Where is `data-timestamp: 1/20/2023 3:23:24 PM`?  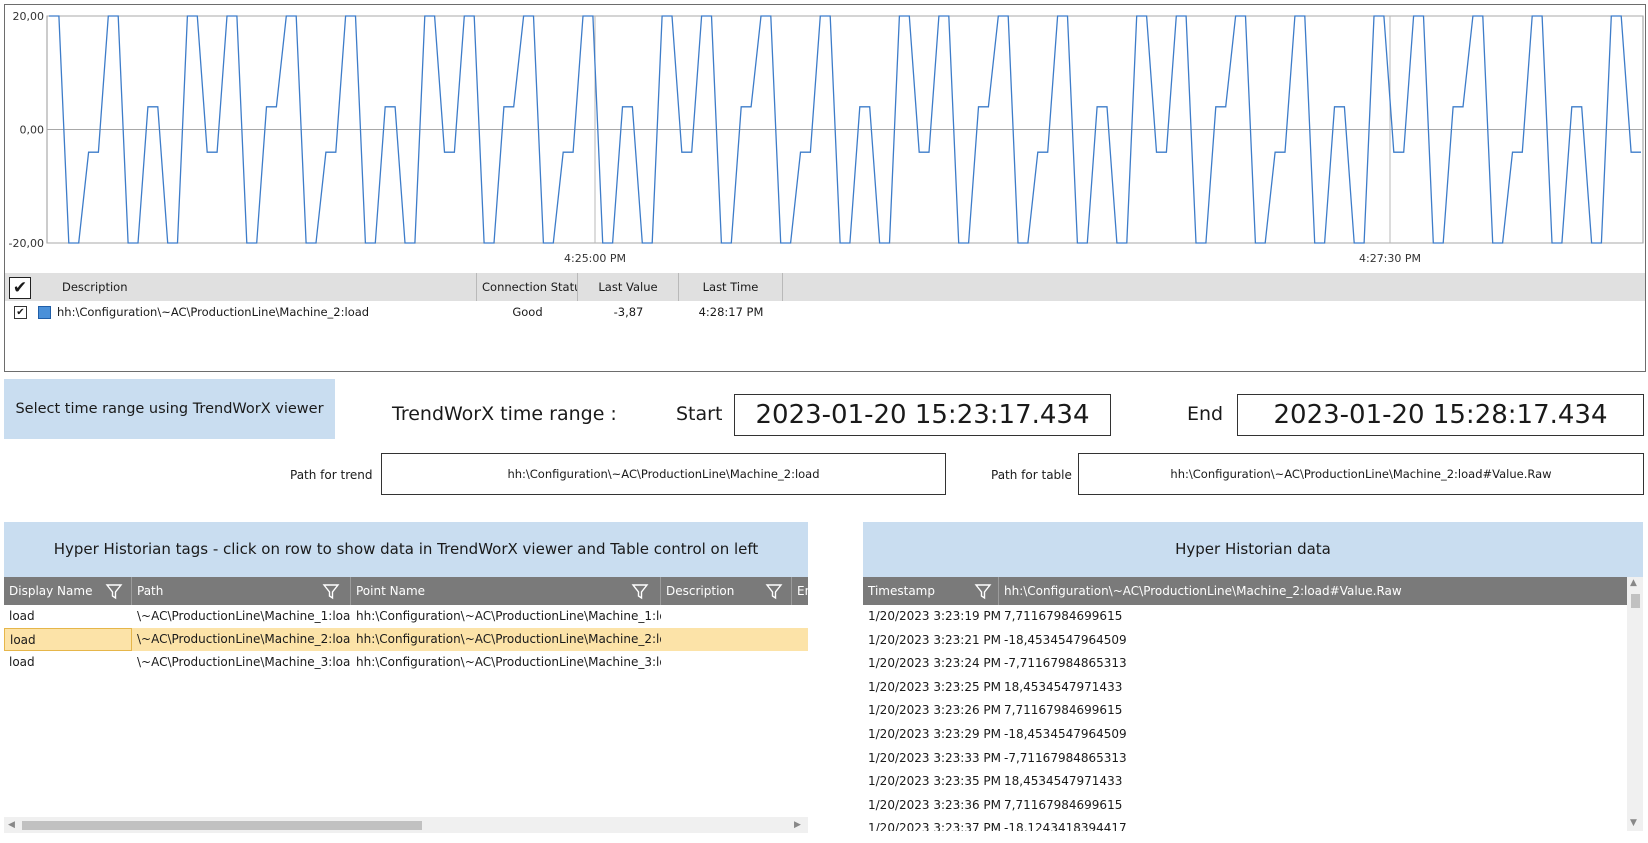
data-timestamp: 1/20/2023 3:23:24 PM is located at coordinates (935, 663).